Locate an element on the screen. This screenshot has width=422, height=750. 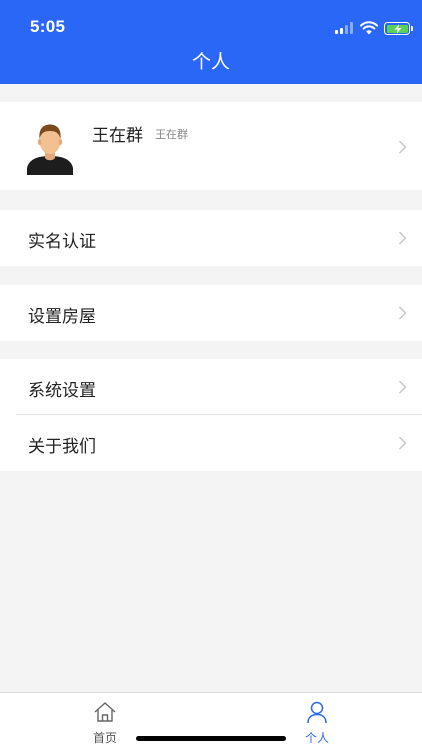
tab-bar: 首页 个人 is located at coordinates (211, 721).